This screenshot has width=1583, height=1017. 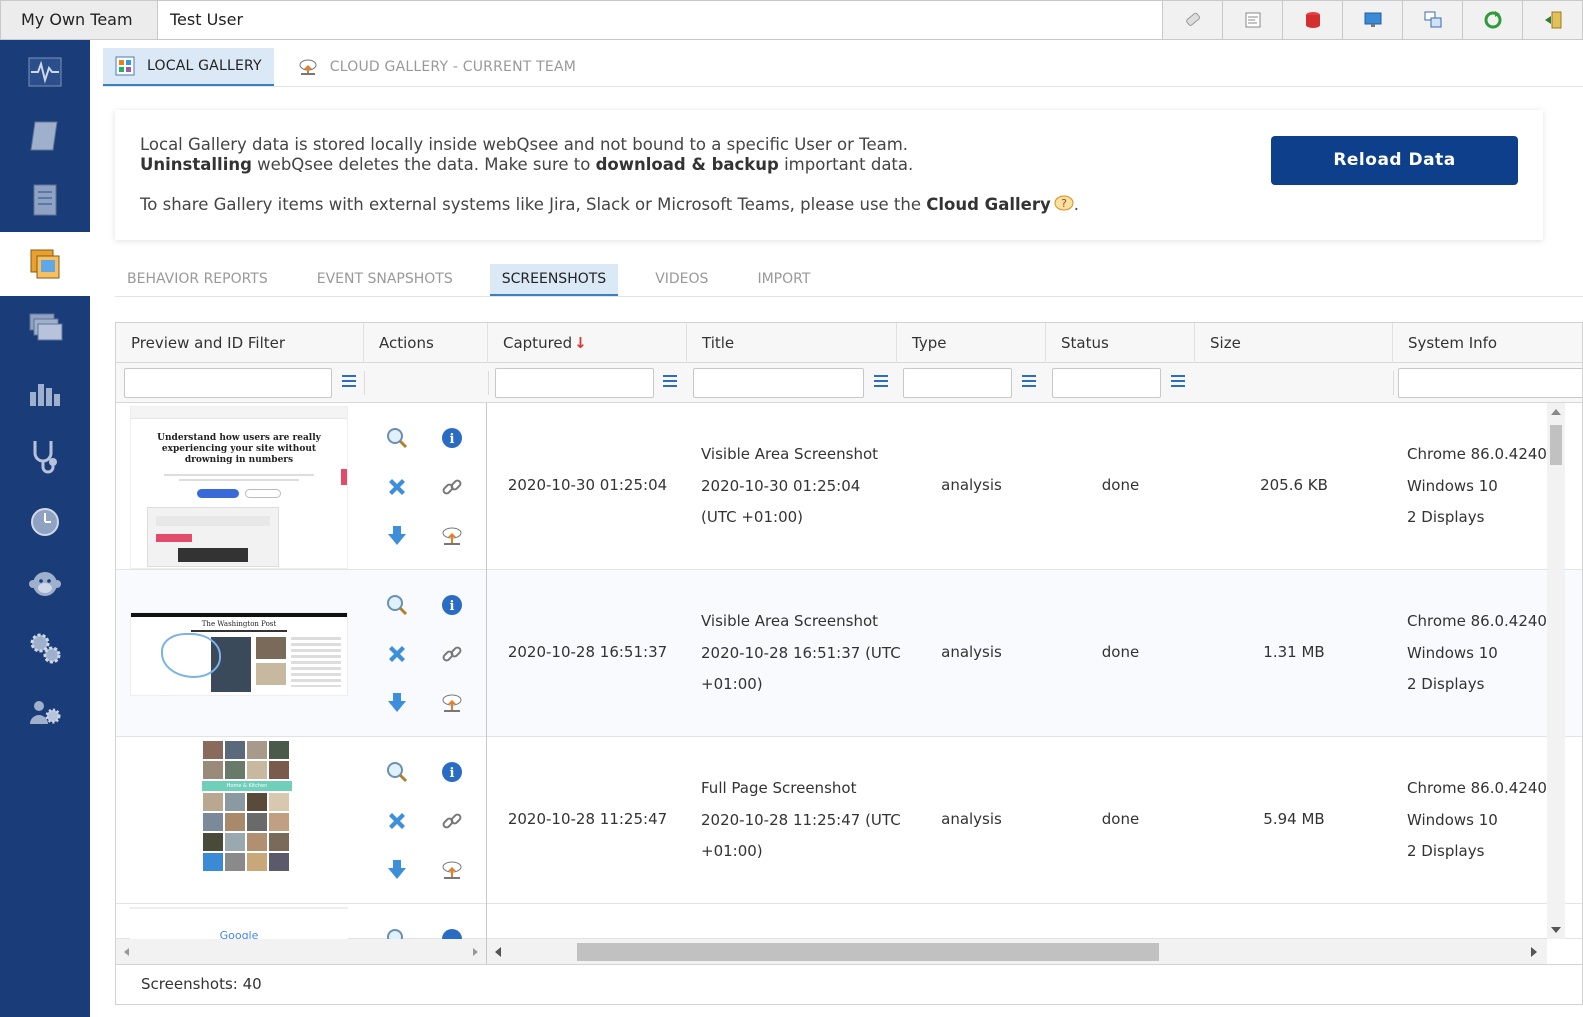 I want to click on col-type: Type, so click(x=971, y=343).